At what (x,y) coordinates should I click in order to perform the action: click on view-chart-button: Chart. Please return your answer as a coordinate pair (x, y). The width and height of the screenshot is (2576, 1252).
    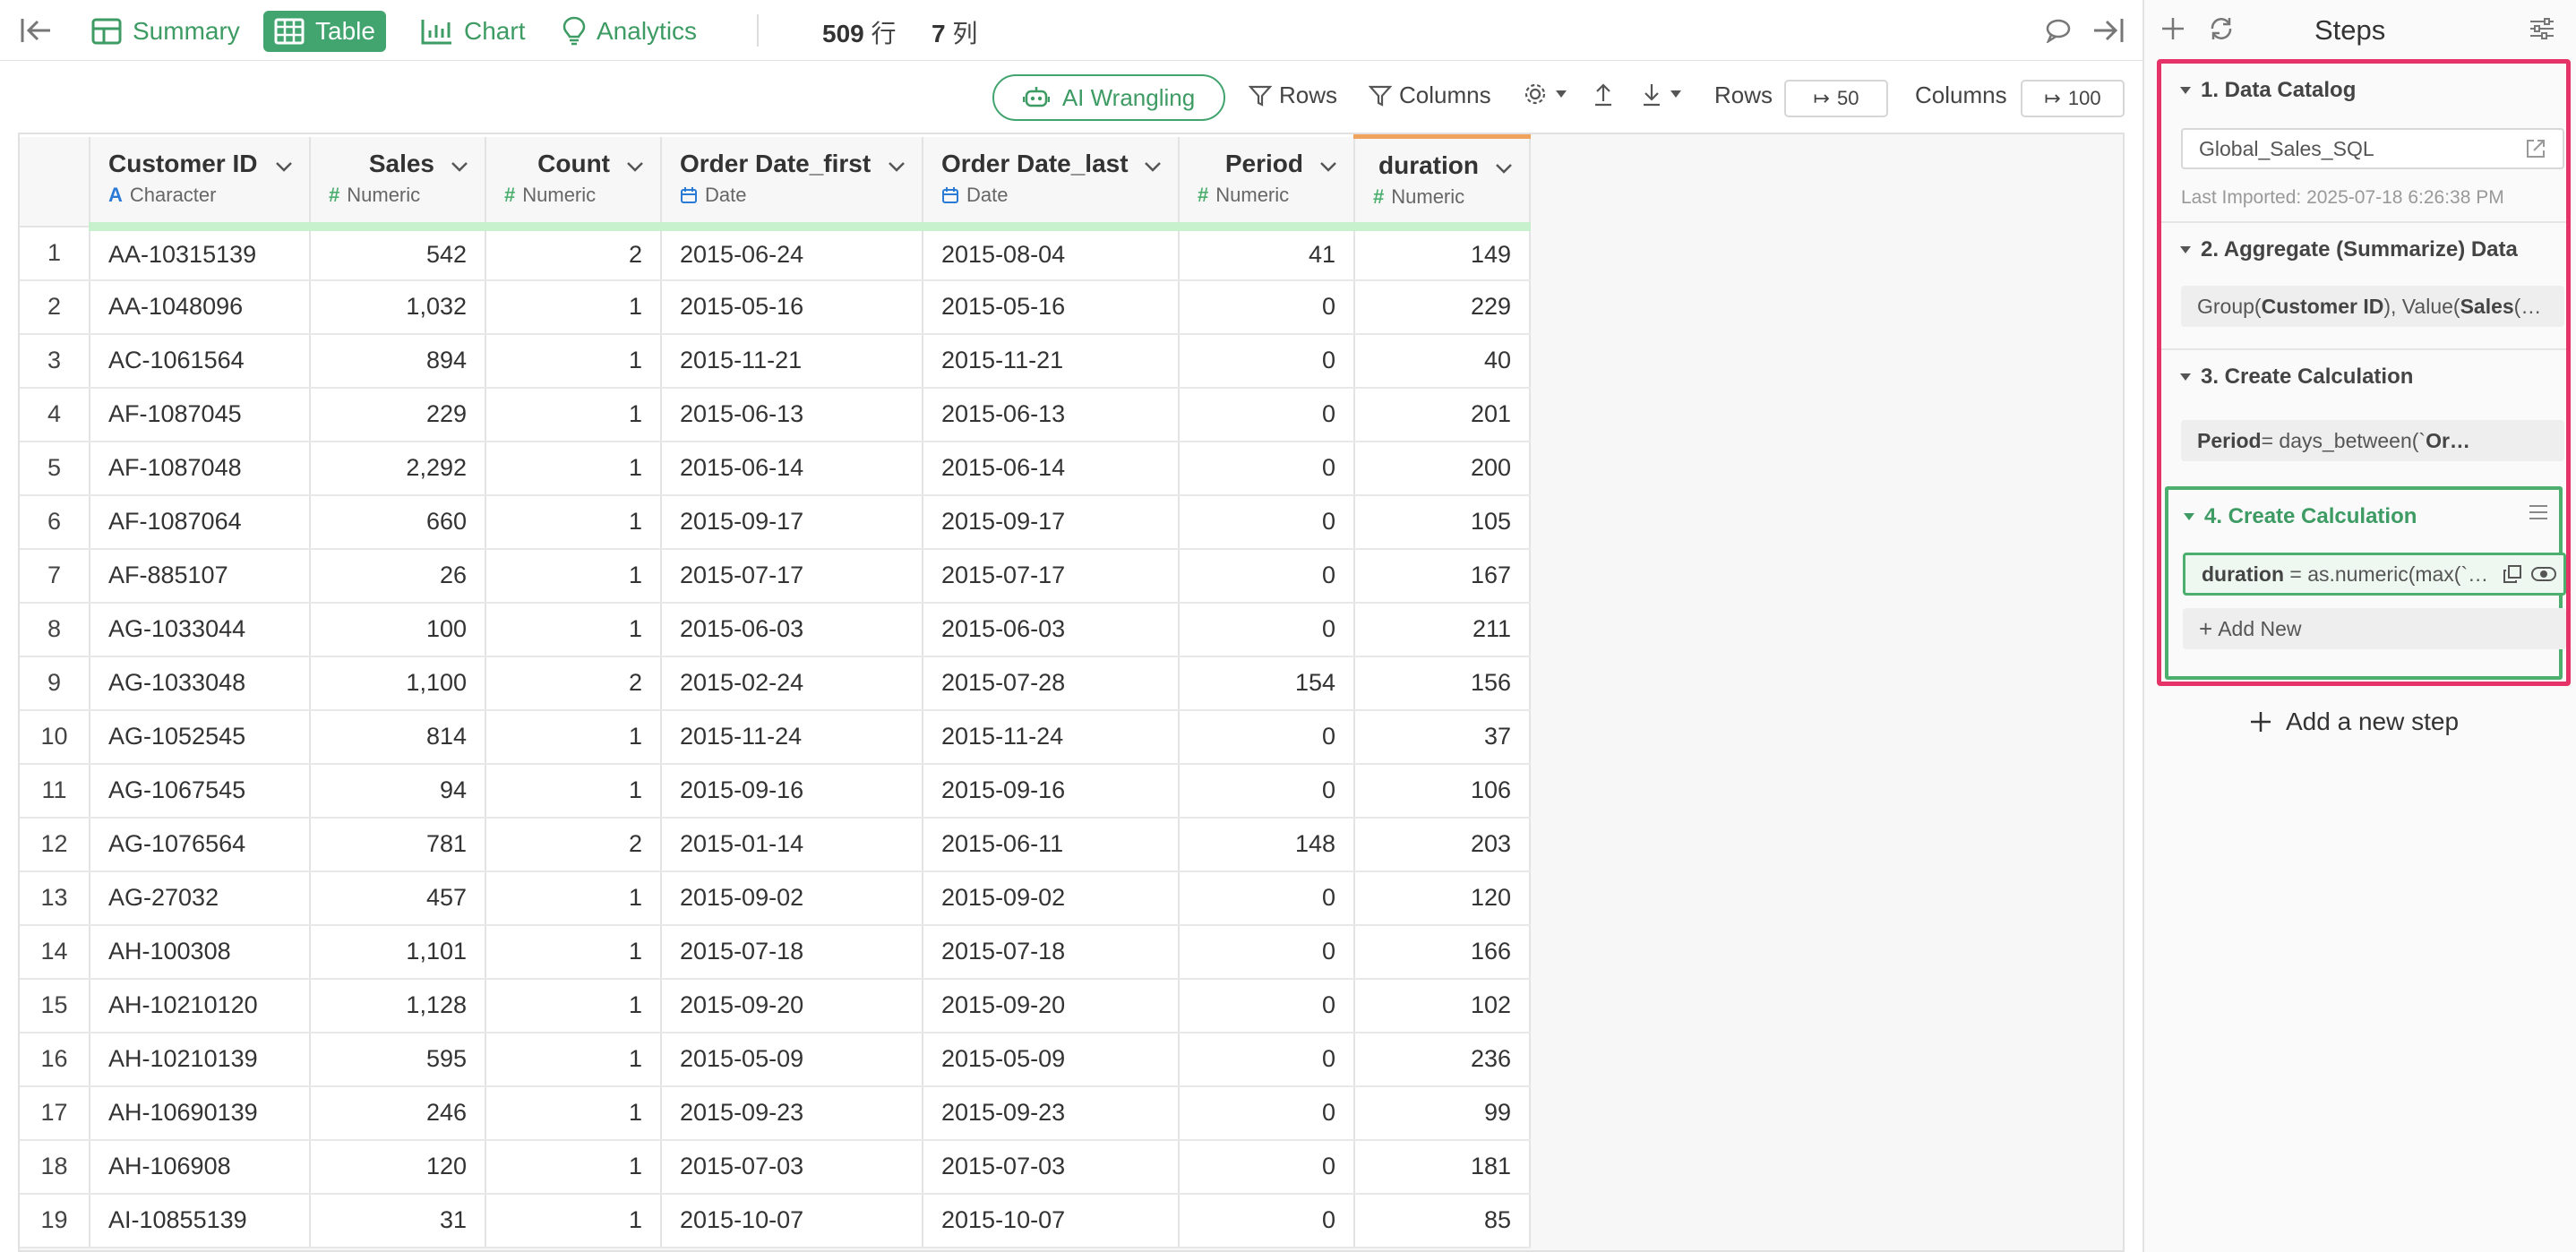
    Looking at the image, I should click on (473, 31).